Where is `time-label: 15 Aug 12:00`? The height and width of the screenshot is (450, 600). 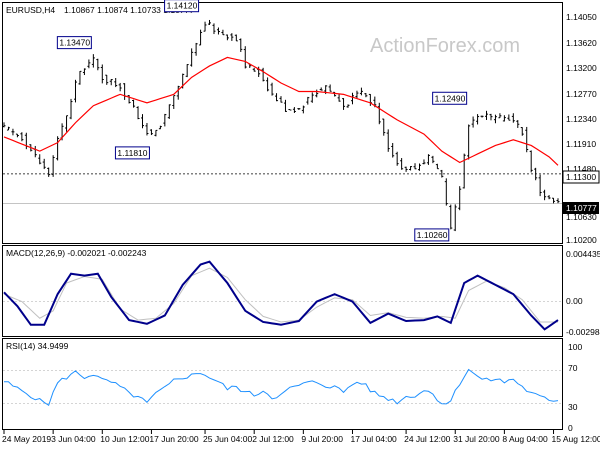
time-label: 15 Aug 12:00 is located at coordinates (576, 439).